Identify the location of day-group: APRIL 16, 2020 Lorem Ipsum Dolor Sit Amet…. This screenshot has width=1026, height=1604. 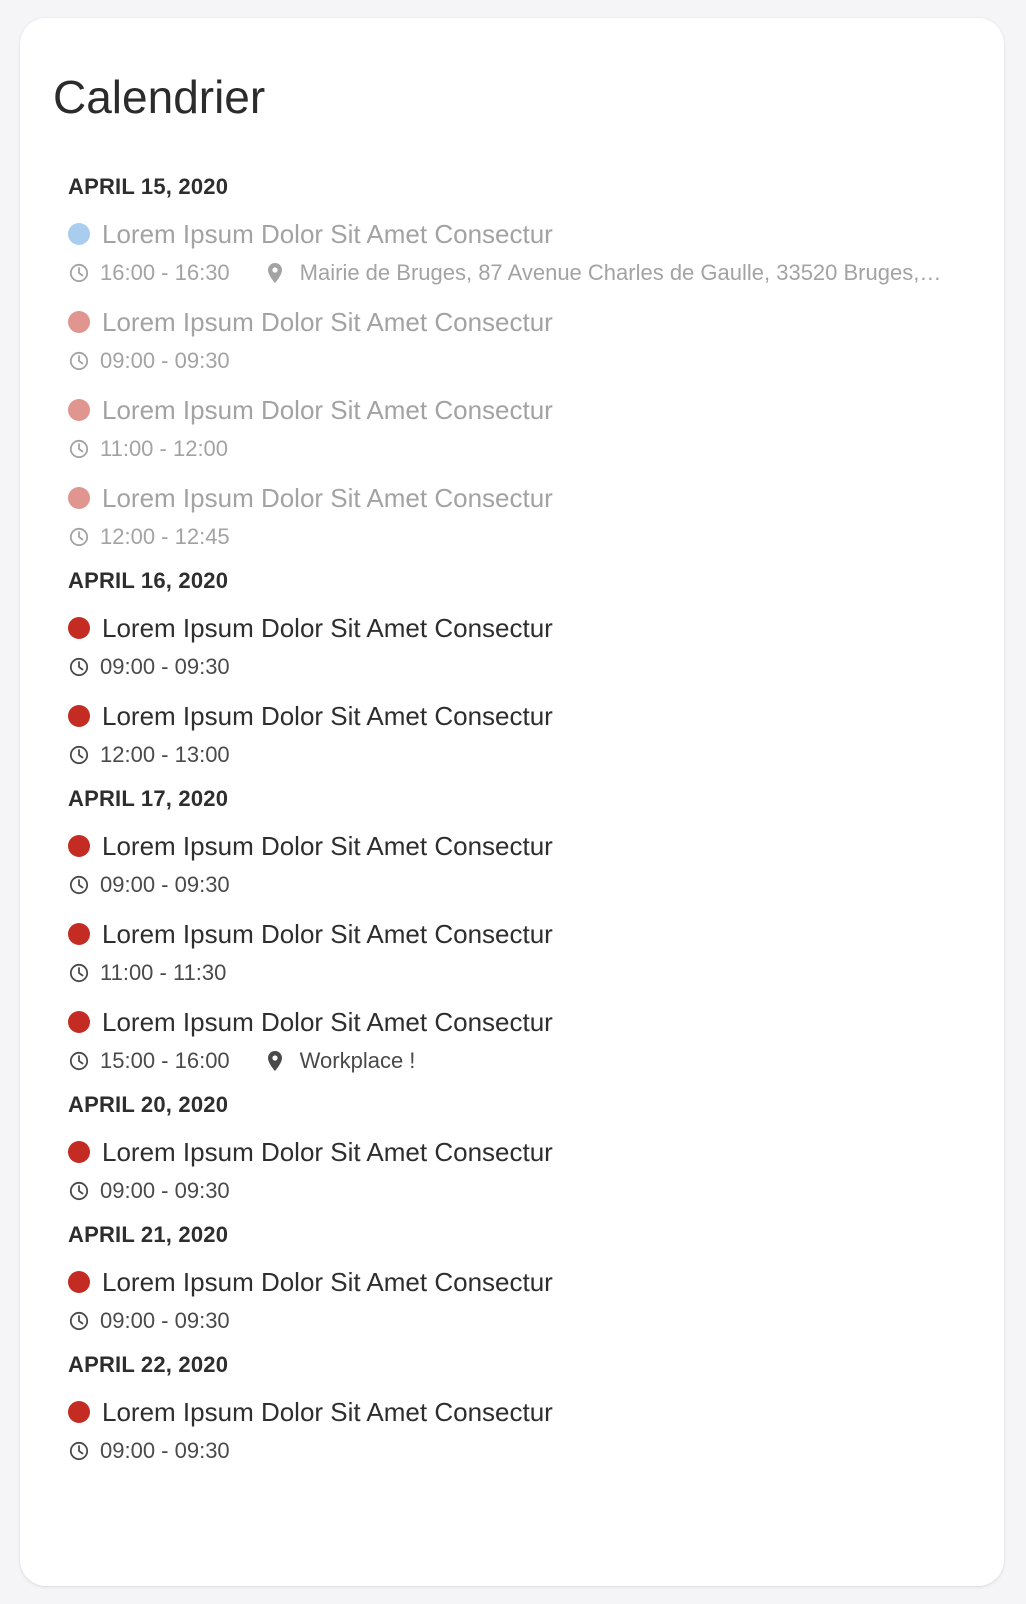
(518, 675).